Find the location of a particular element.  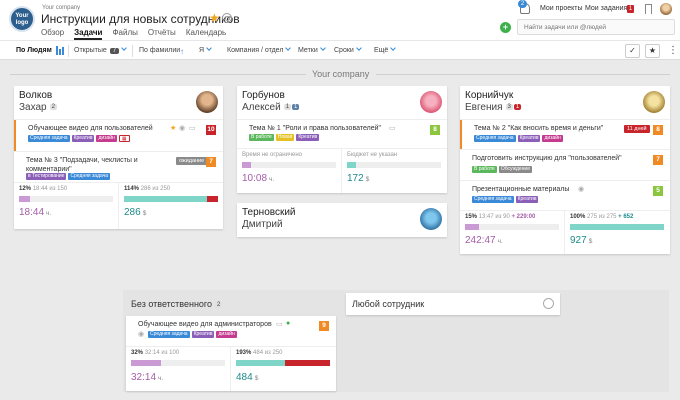

anyone-card: Любой сотрудник is located at coordinates (453, 304).